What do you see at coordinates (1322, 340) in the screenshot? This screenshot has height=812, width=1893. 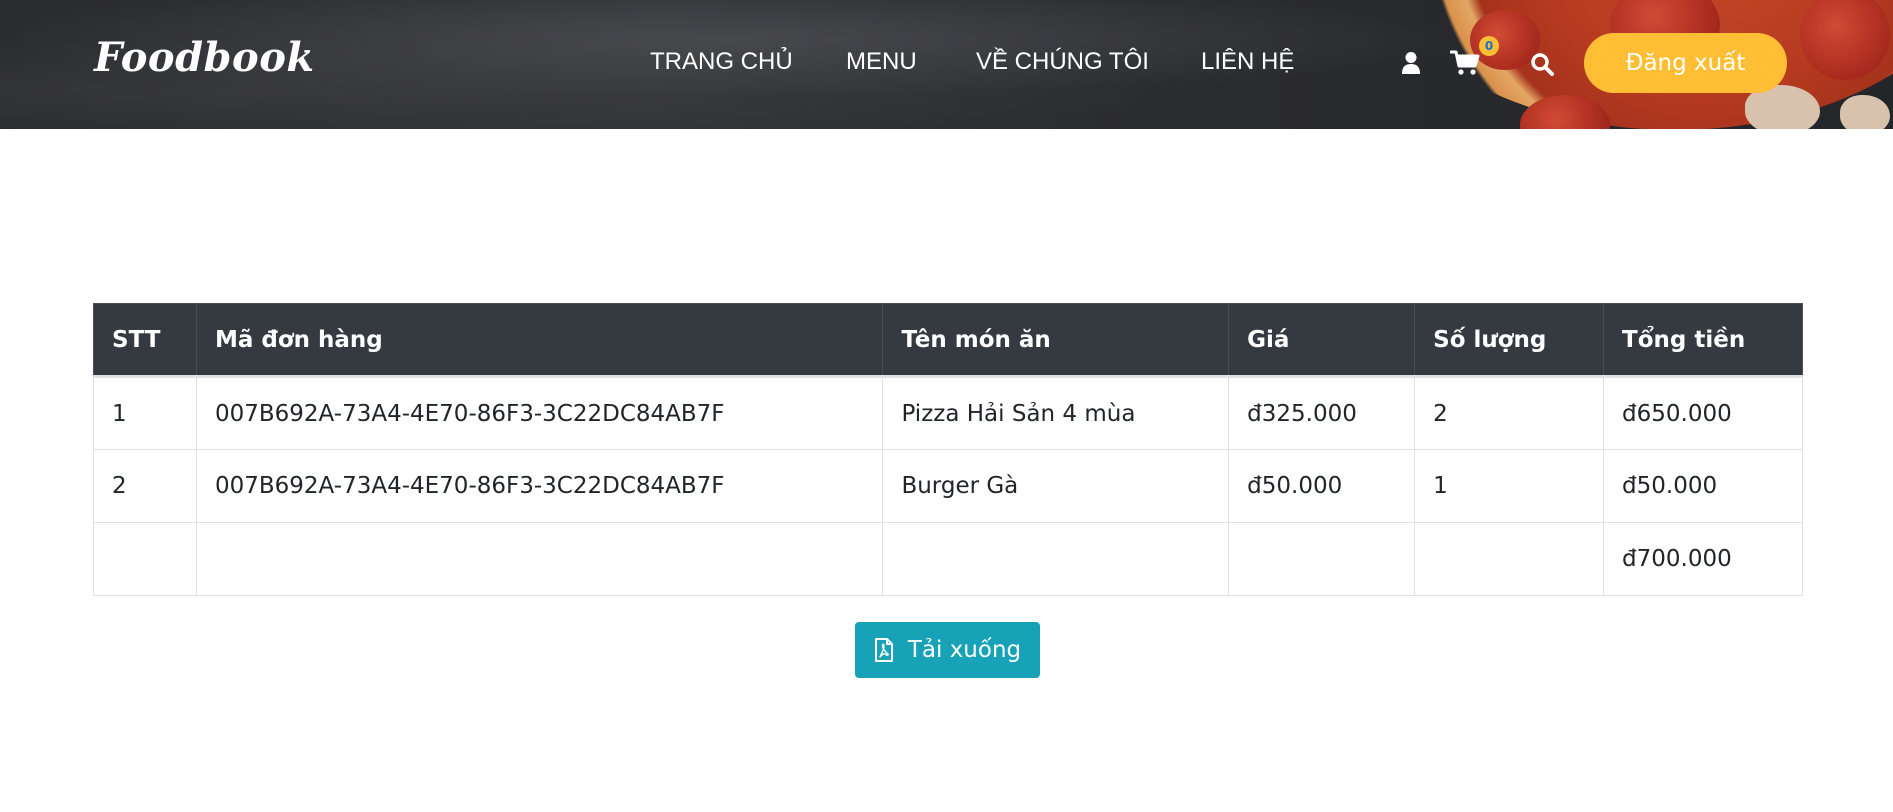 I see `column-header-price: Giá` at bounding box center [1322, 340].